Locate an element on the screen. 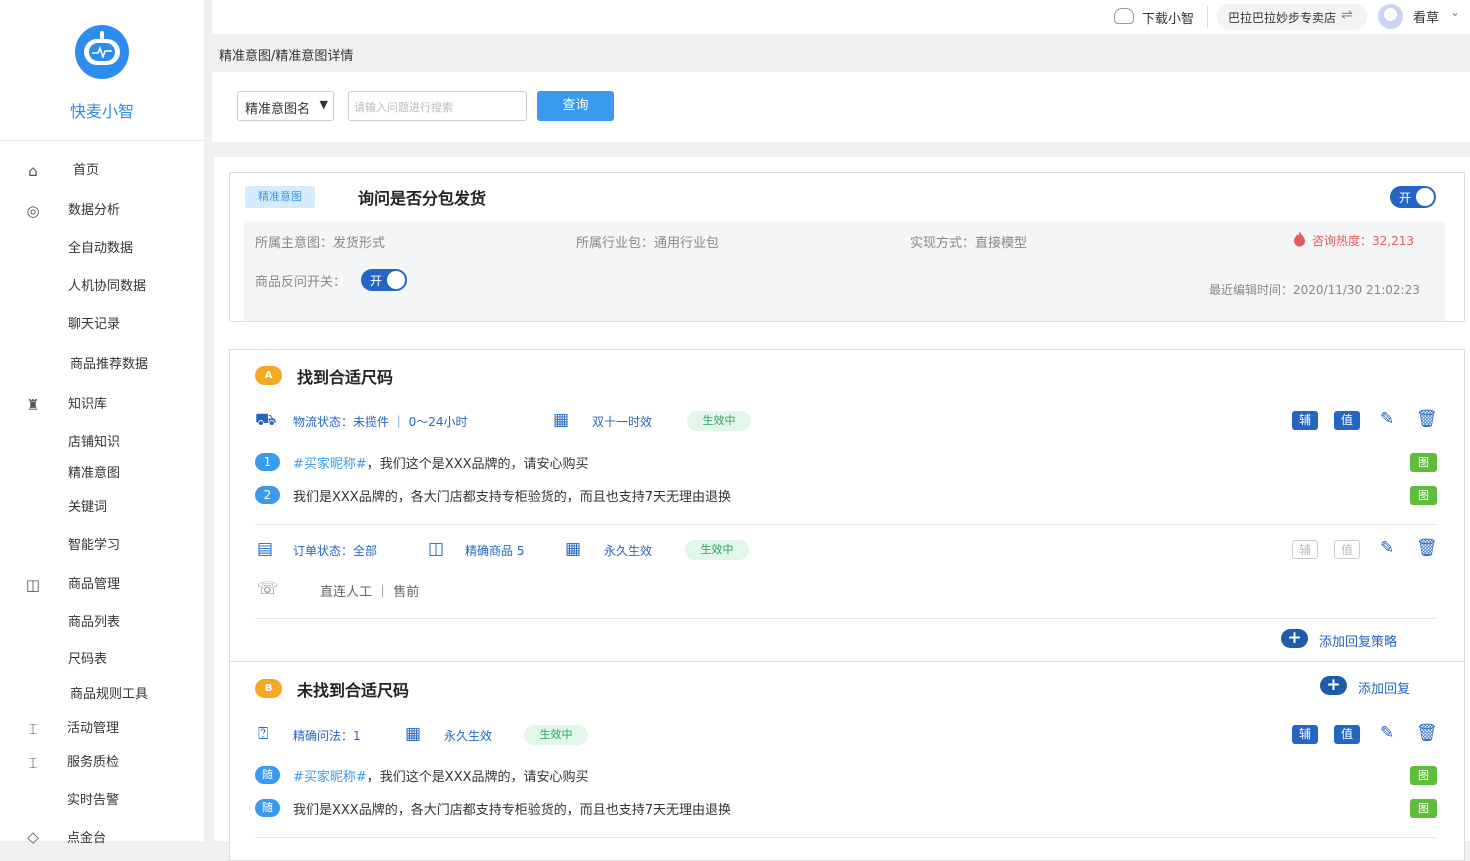 Image resolution: width=1470 pixels, height=861 pixels. order-icon: ▤ is located at coordinates (265, 549).